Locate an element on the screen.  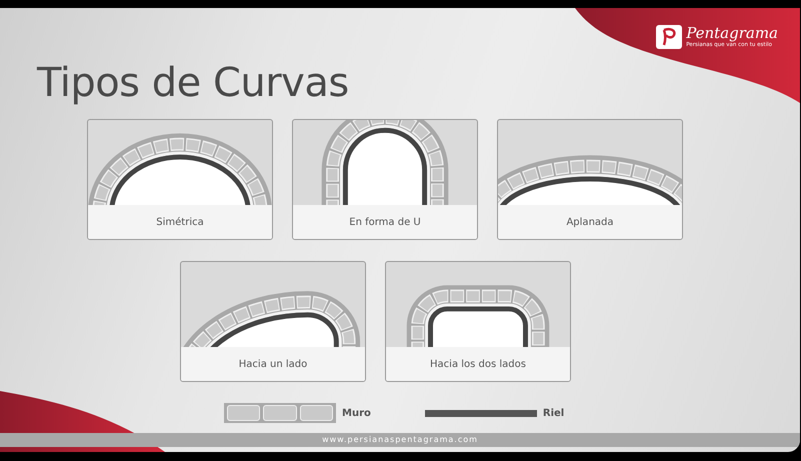
slide-title: Tipos de Curvas is located at coordinates (193, 83).